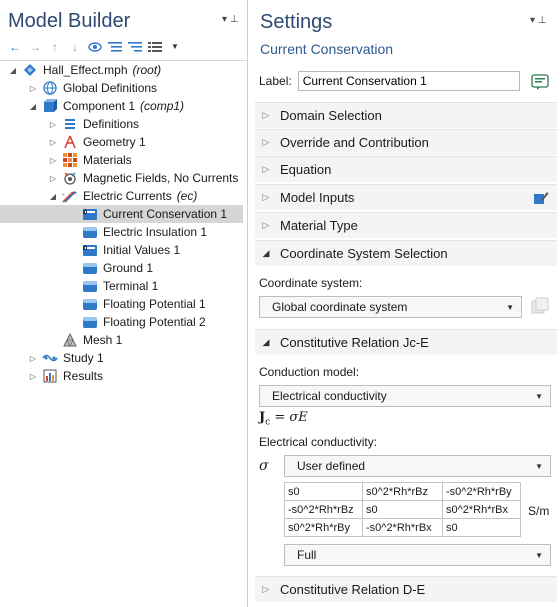 The width and height of the screenshot is (560, 607). I want to click on tree-item-results: ▷ Results, so click(121, 376).